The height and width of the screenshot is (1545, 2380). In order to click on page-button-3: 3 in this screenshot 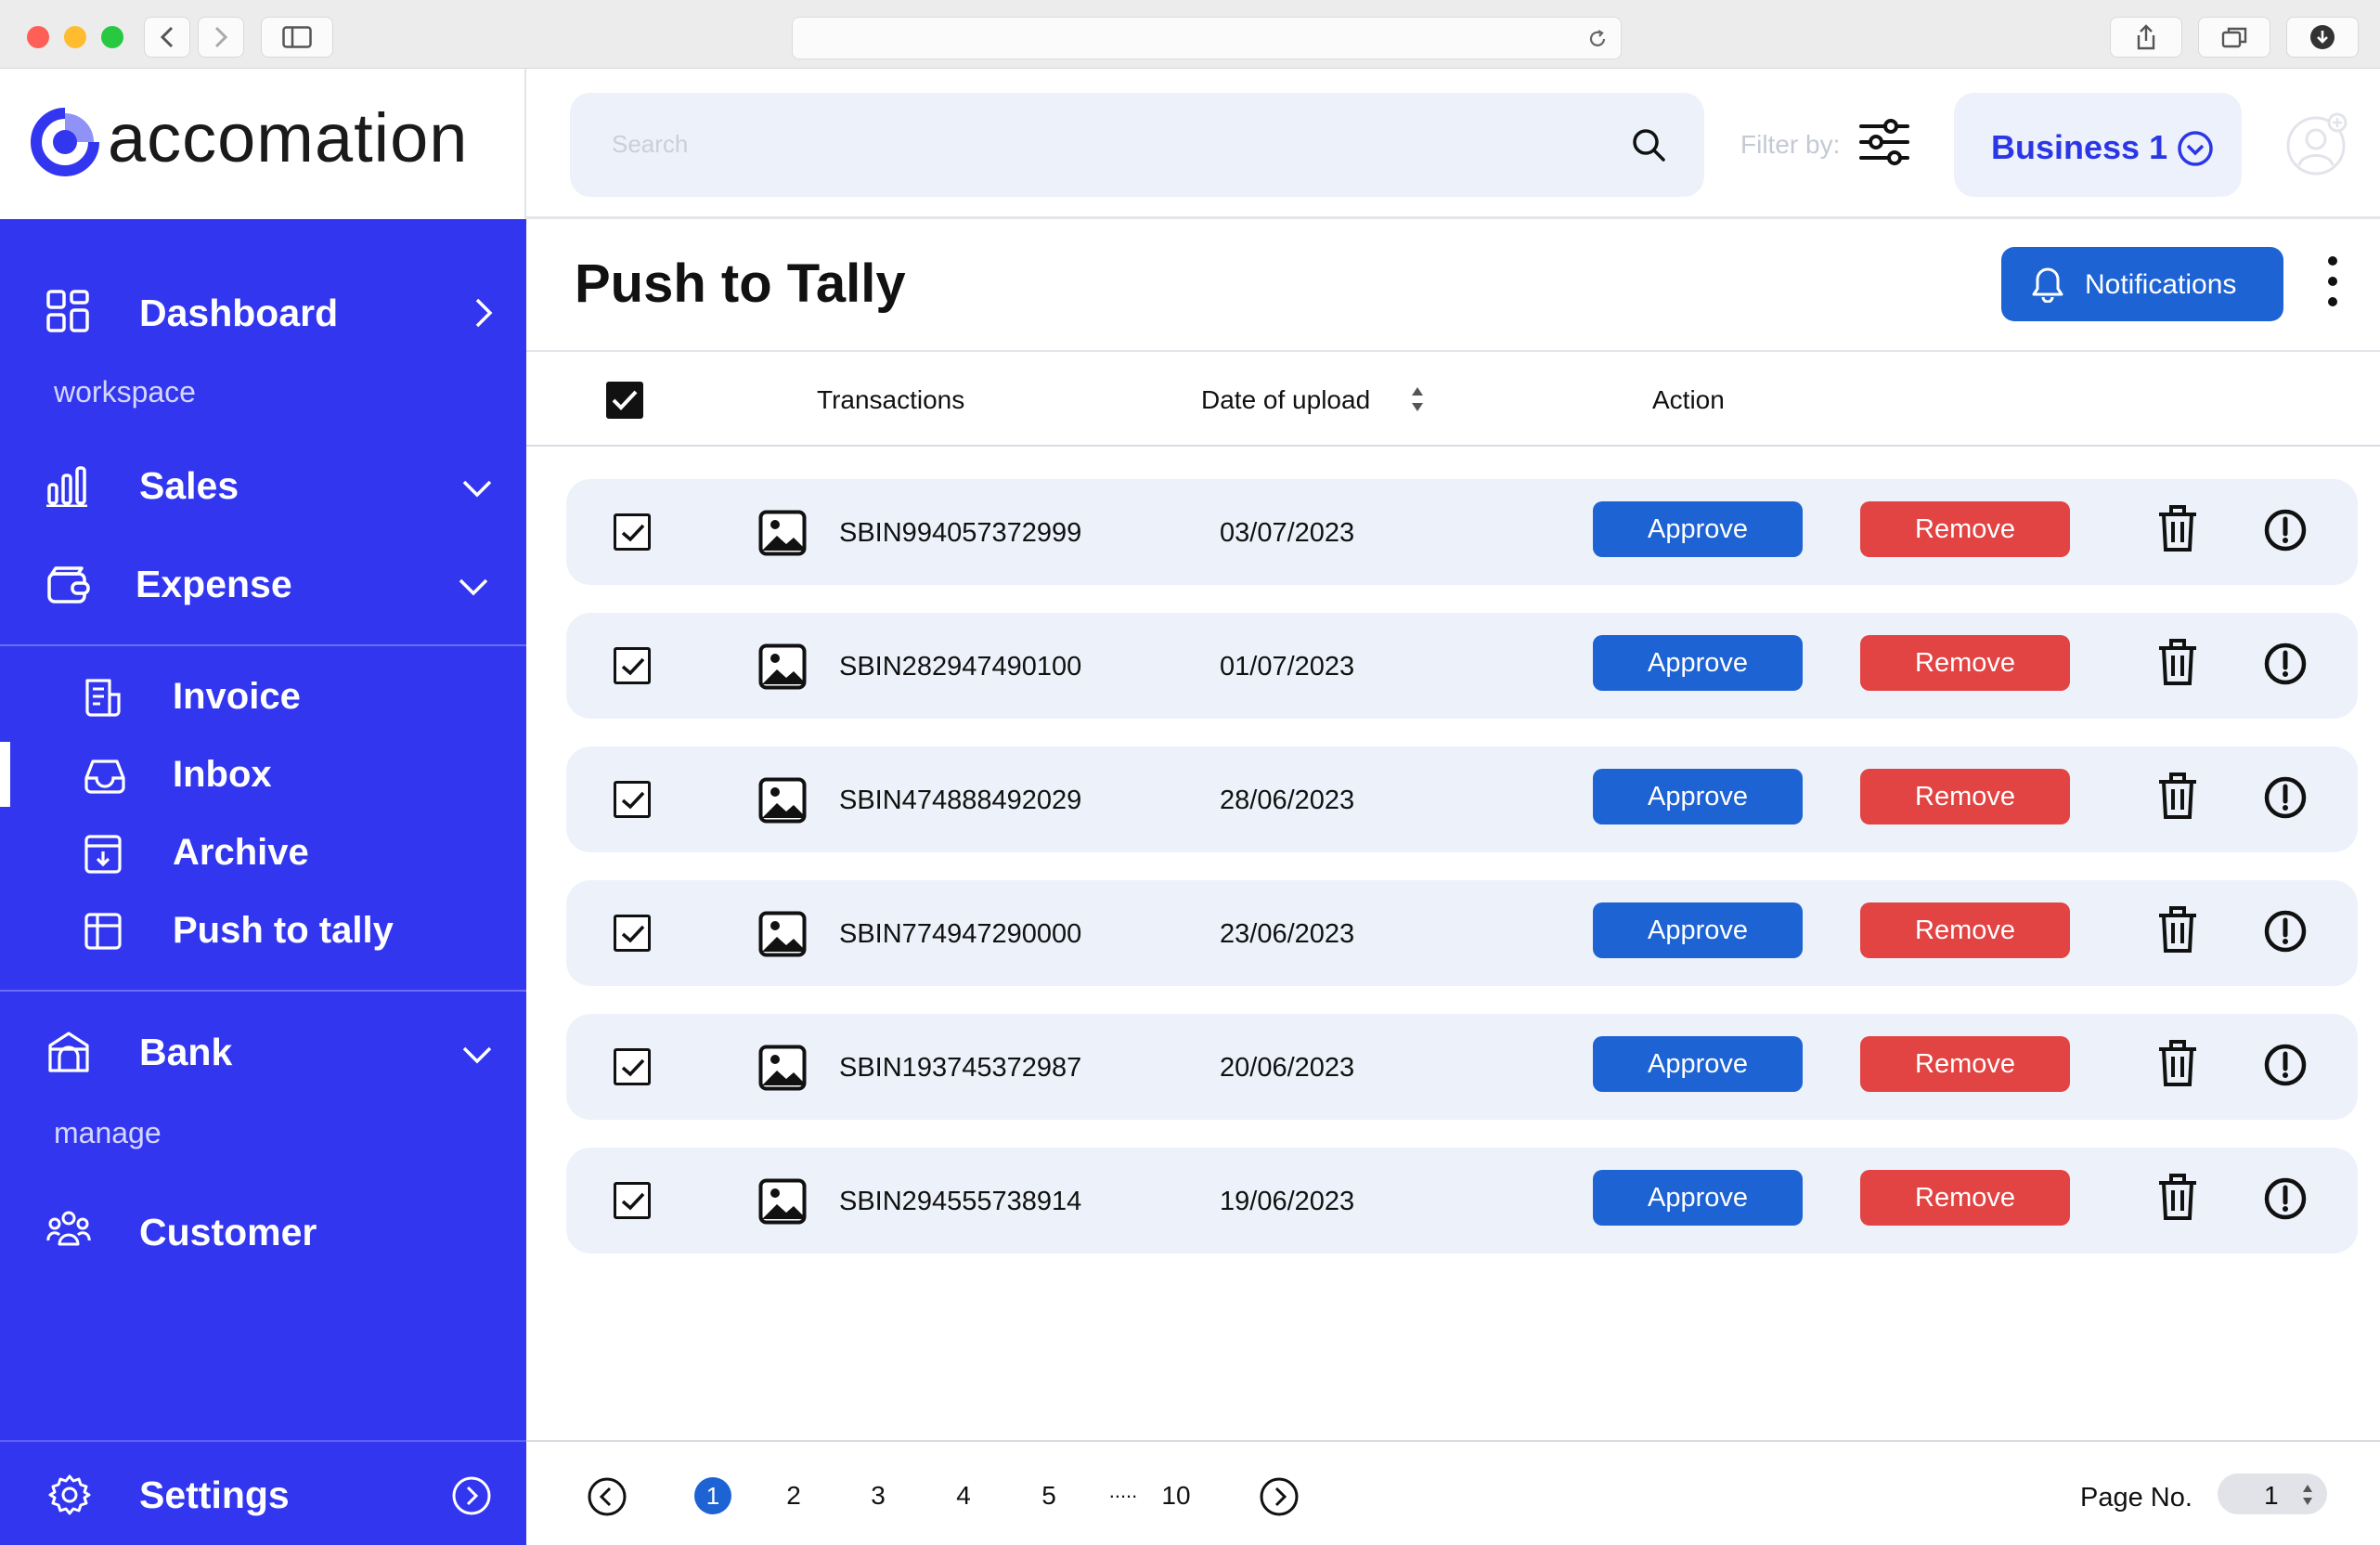, I will do `click(878, 1496)`.